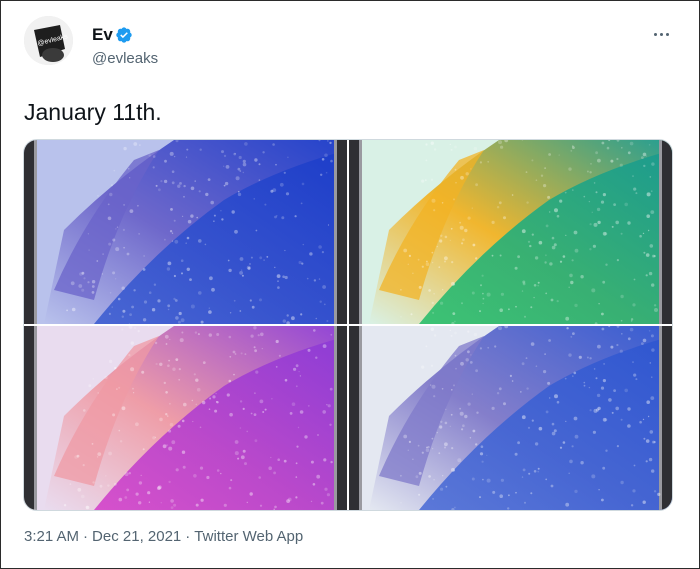 The width and height of the screenshot is (700, 569). I want to click on verified-badge-icon, so click(124, 35).